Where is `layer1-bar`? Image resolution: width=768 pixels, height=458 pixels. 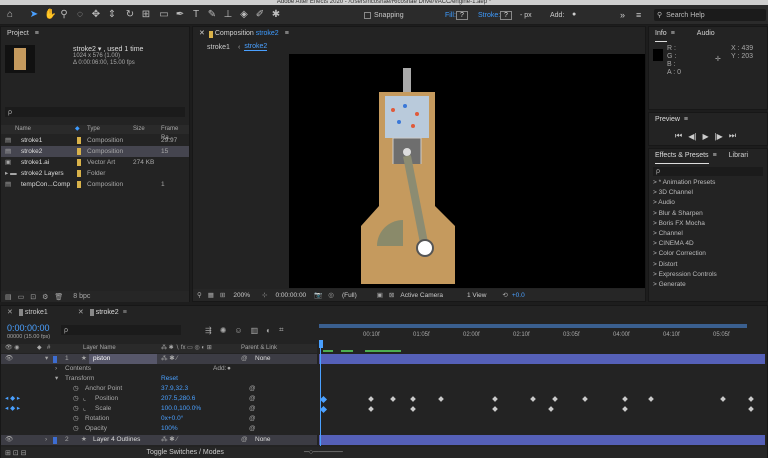
layer1-bar is located at coordinates (542, 359).